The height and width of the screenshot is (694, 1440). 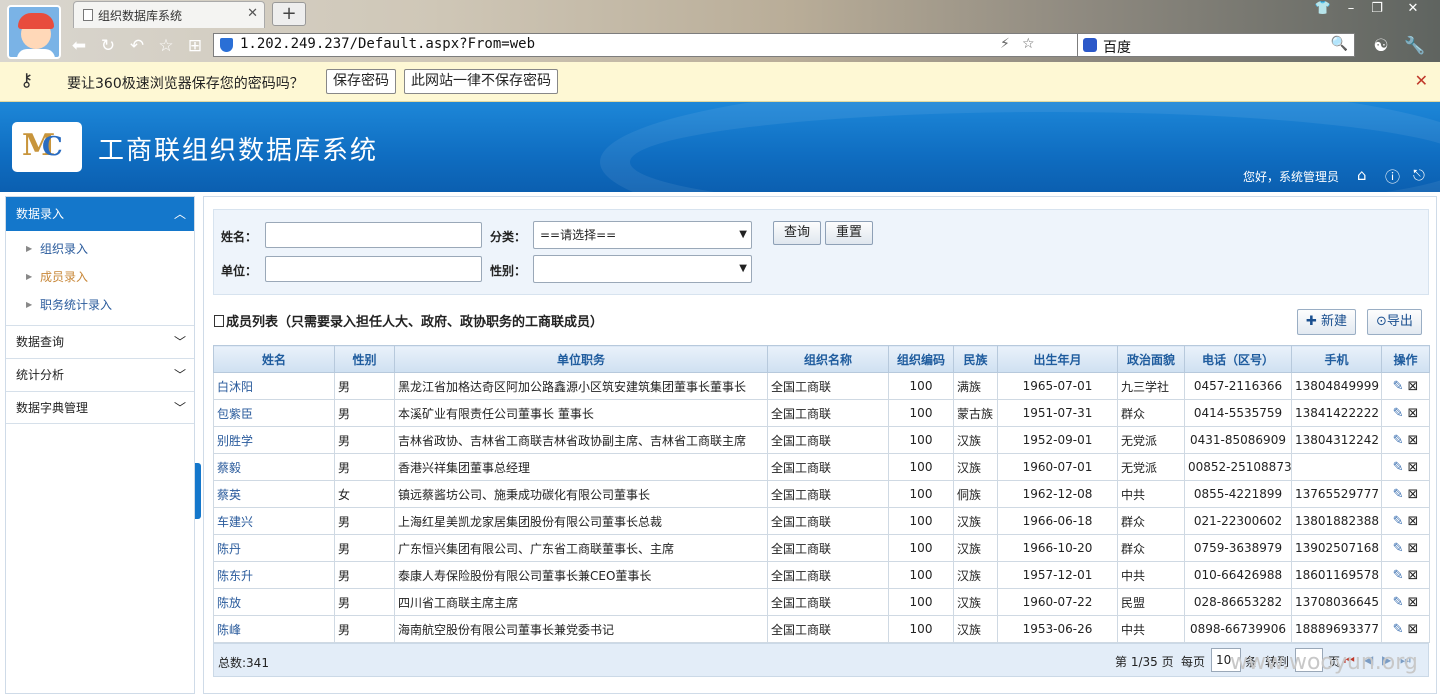 I want to click on skin-icon: 👕, so click(x=1323, y=9).